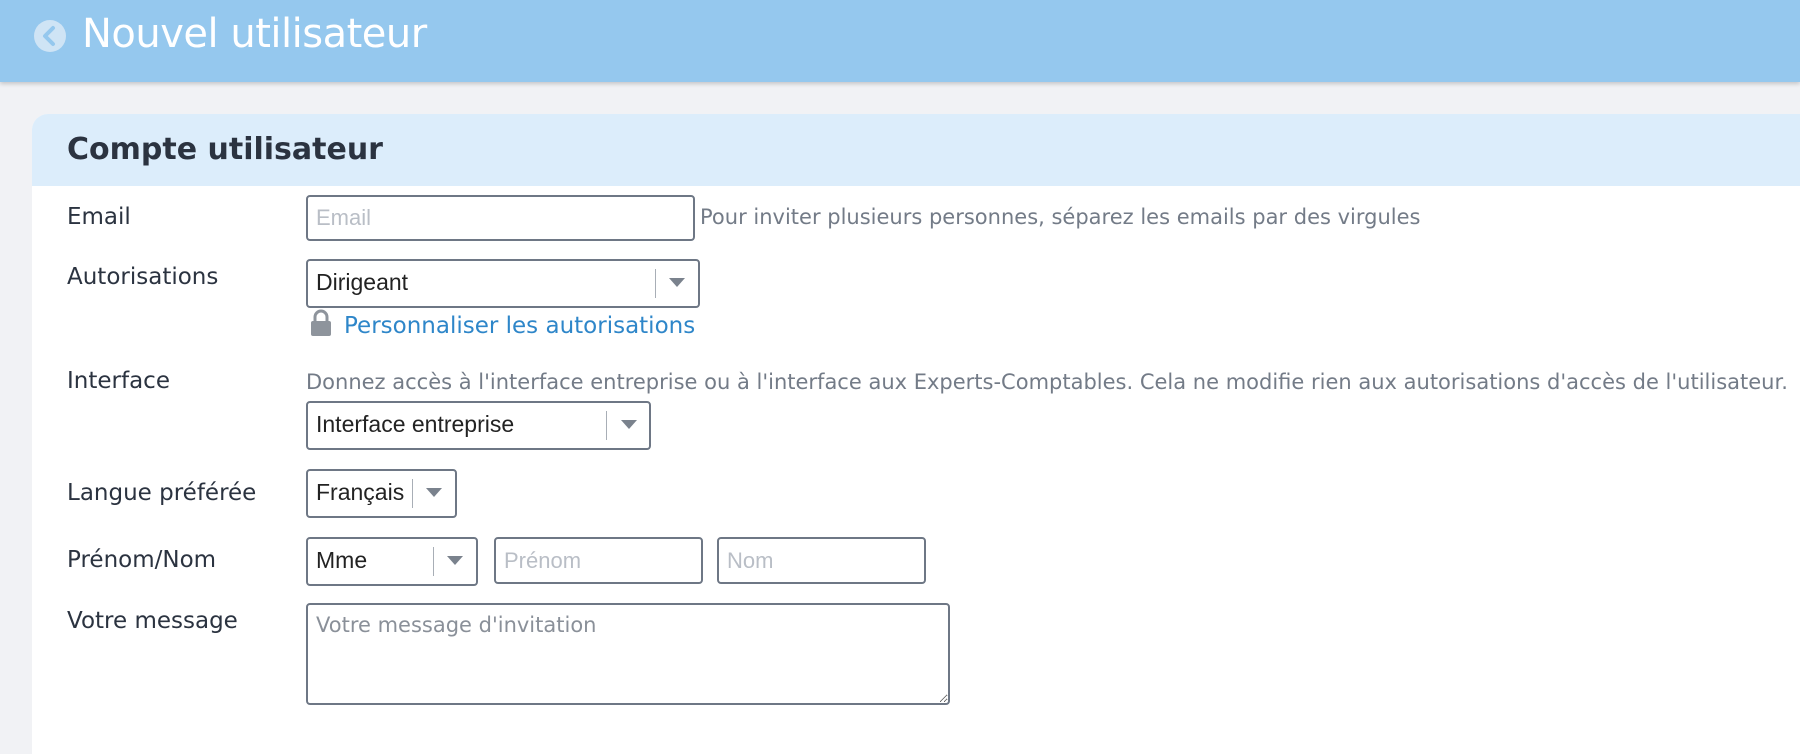 This screenshot has width=1800, height=754. What do you see at coordinates (225, 149) in the screenshot?
I see `section-title: Compte utilisateur` at bounding box center [225, 149].